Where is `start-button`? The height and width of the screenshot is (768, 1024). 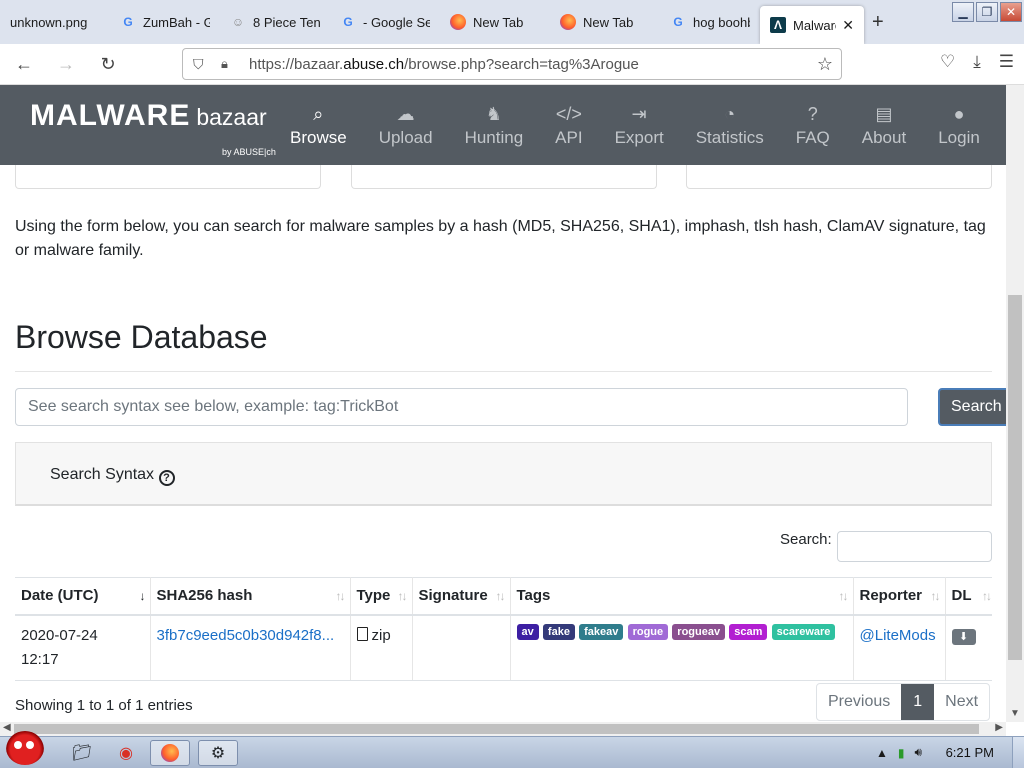 start-button is located at coordinates (25, 748).